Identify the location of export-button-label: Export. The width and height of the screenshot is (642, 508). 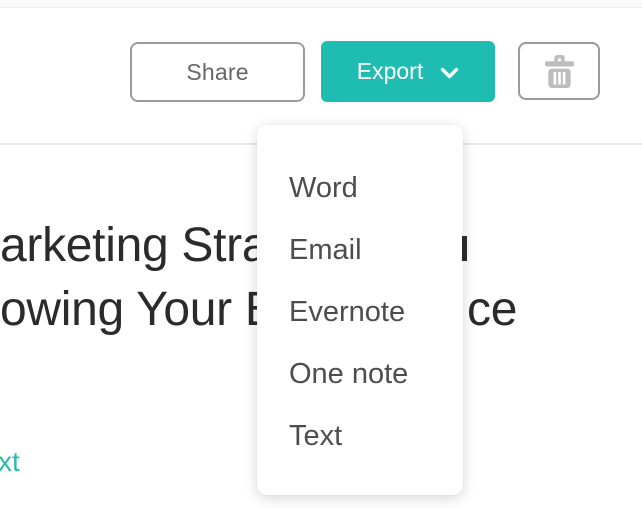
(390, 71).